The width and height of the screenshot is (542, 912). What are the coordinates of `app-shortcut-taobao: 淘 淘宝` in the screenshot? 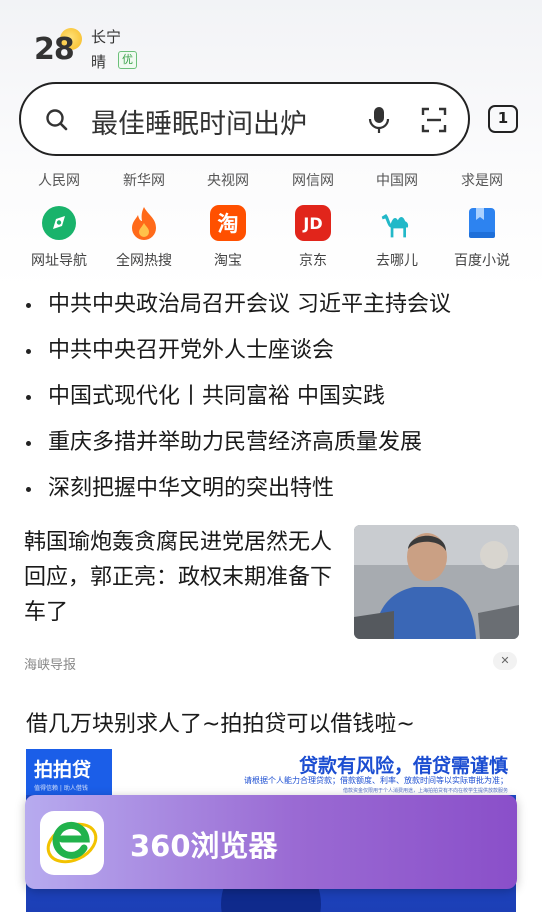 It's located at (228, 237).